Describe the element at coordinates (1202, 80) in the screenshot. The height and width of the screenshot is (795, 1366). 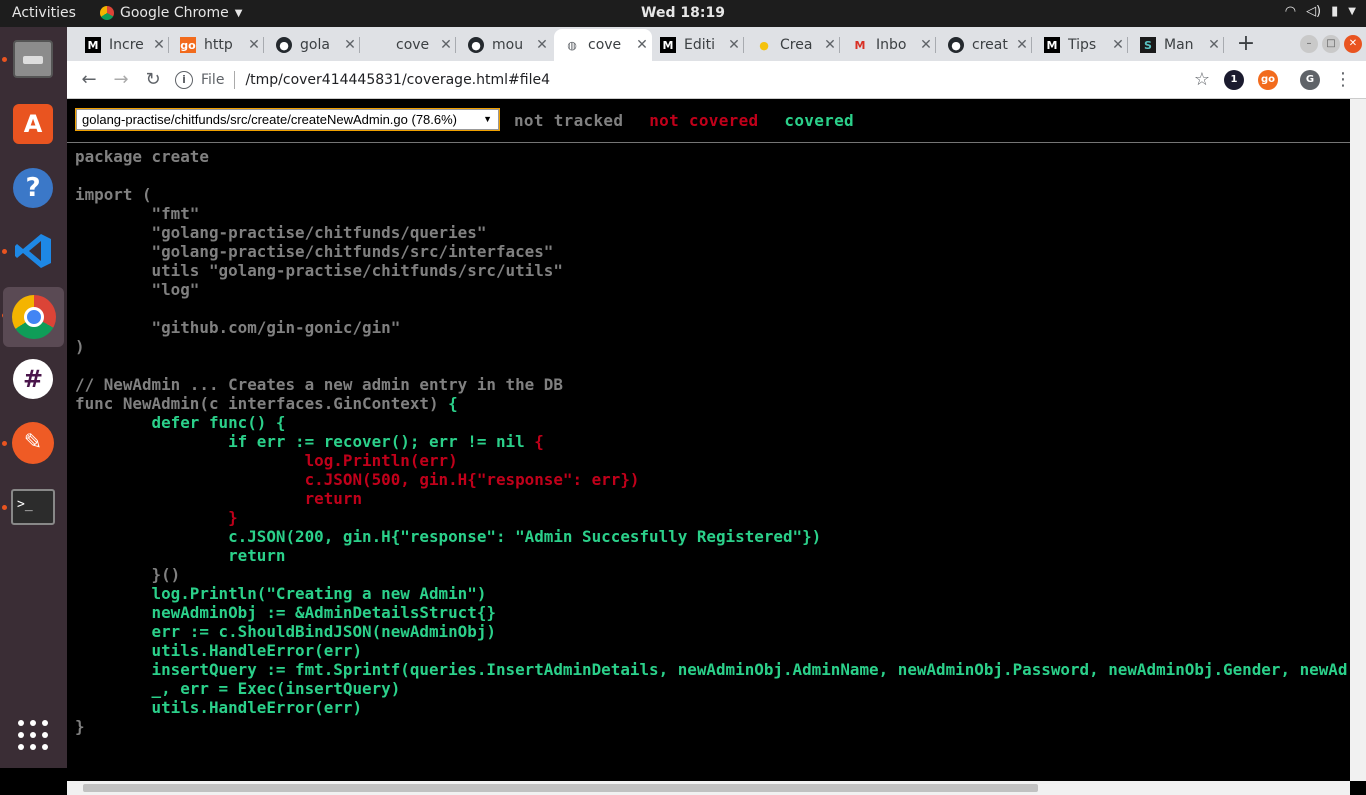
I see `star-icon: ☆` at that location.